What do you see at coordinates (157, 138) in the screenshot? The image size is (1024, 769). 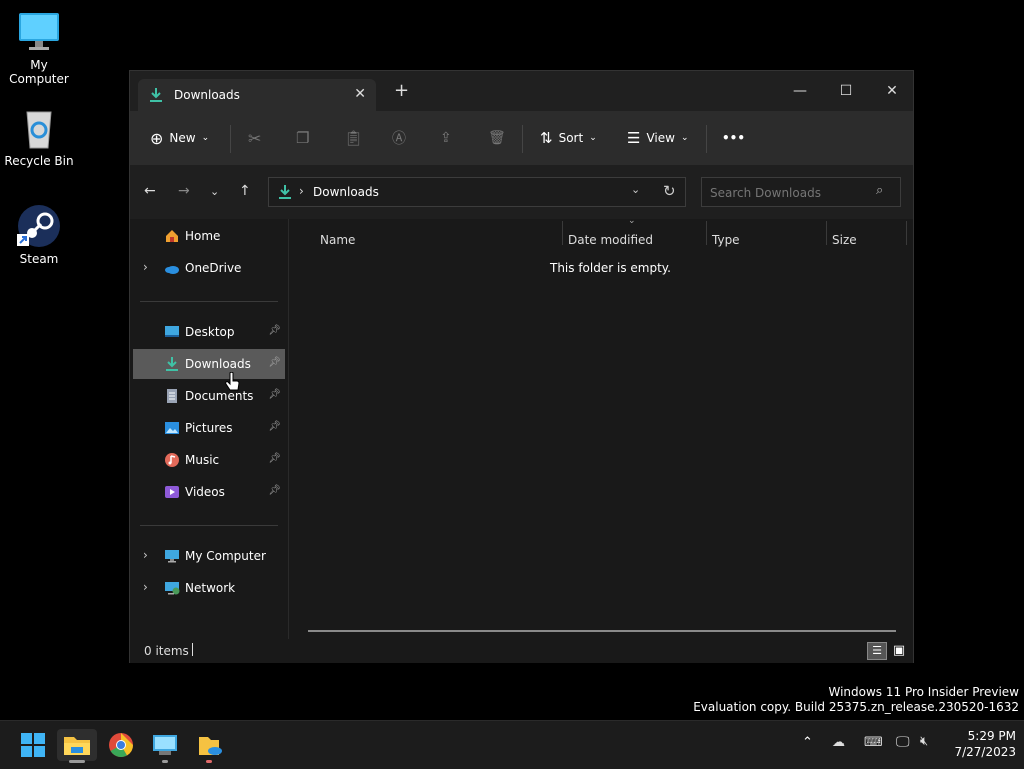 I see `plus-circle-icon: ⊕` at bounding box center [157, 138].